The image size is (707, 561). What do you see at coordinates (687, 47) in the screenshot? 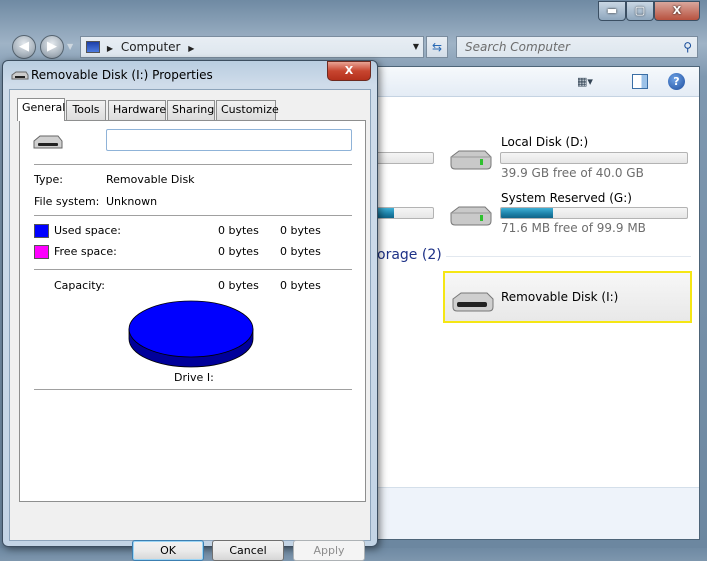
I see `search-icon: ⚲` at bounding box center [687, 47].